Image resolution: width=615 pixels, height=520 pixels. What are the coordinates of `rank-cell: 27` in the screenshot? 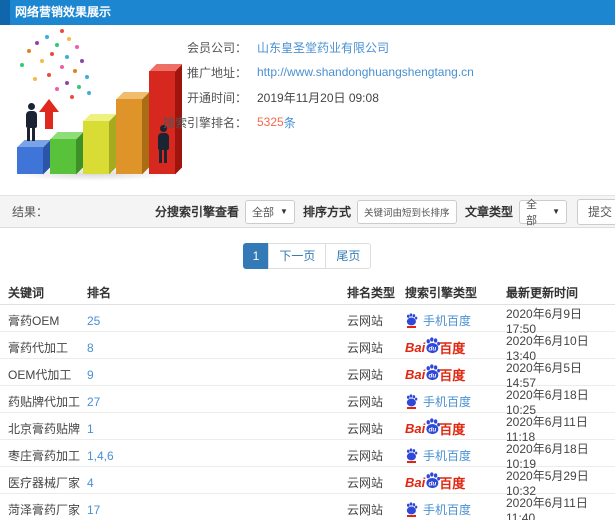 It's located at (217, 402).